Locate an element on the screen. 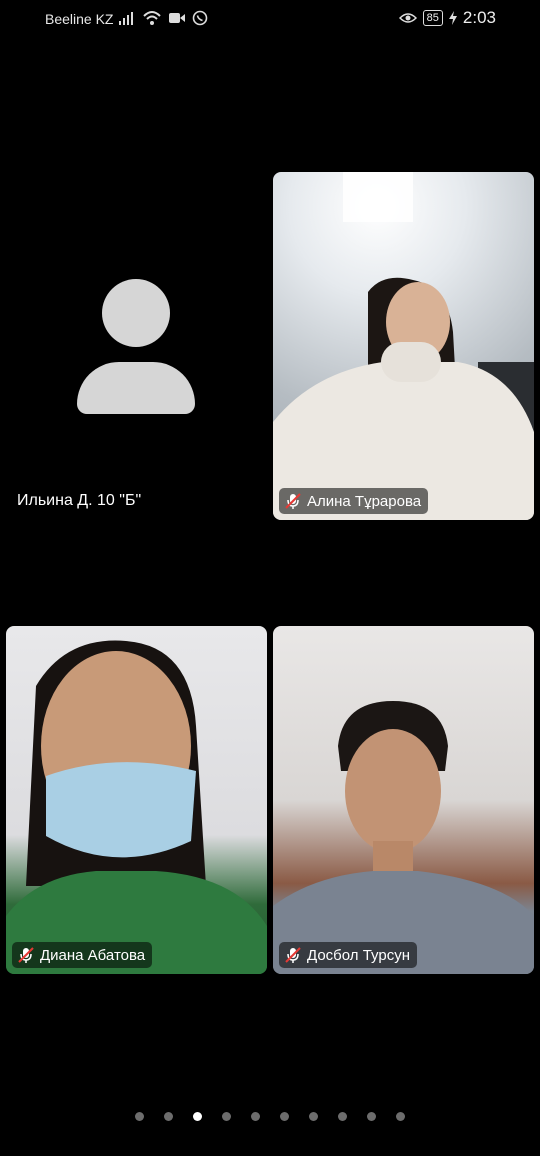  page-dot-active is located at coordinates (197, 1116).